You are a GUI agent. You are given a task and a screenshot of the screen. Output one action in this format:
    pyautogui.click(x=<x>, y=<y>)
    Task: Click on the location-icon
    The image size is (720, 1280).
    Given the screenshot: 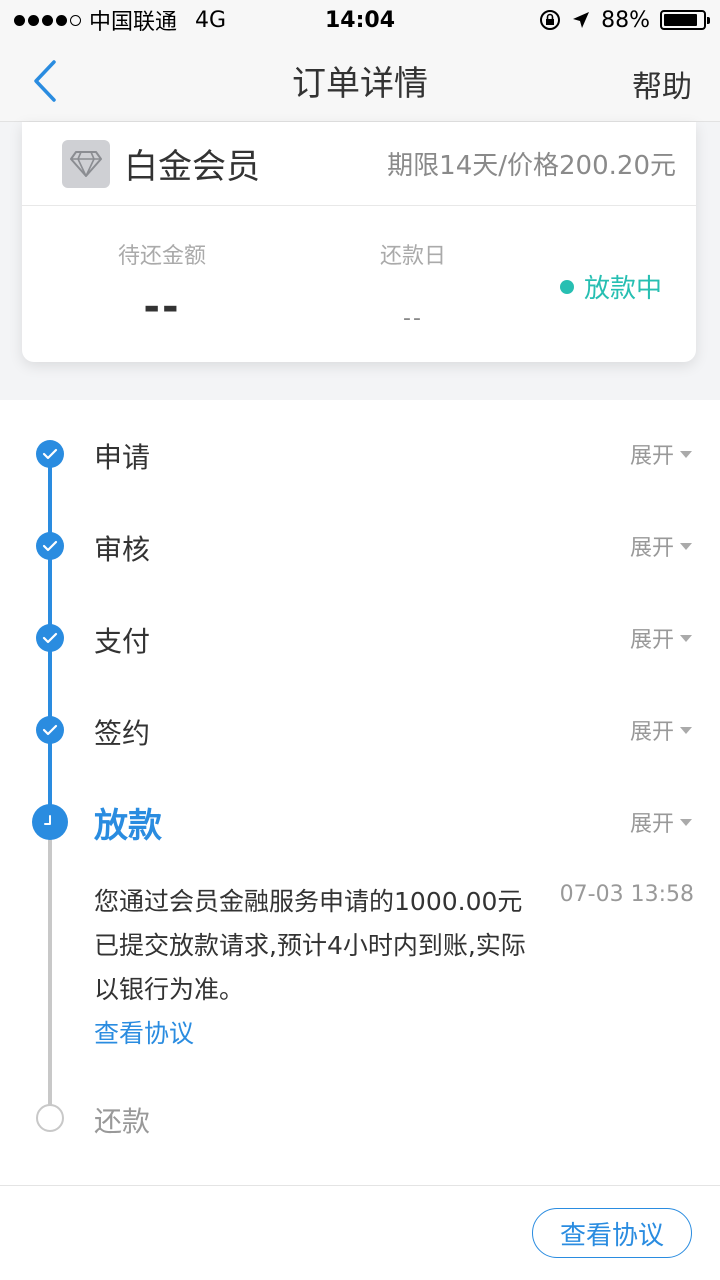 What is the action you would take?
    pyautogui.click(x=581, y=20)
    